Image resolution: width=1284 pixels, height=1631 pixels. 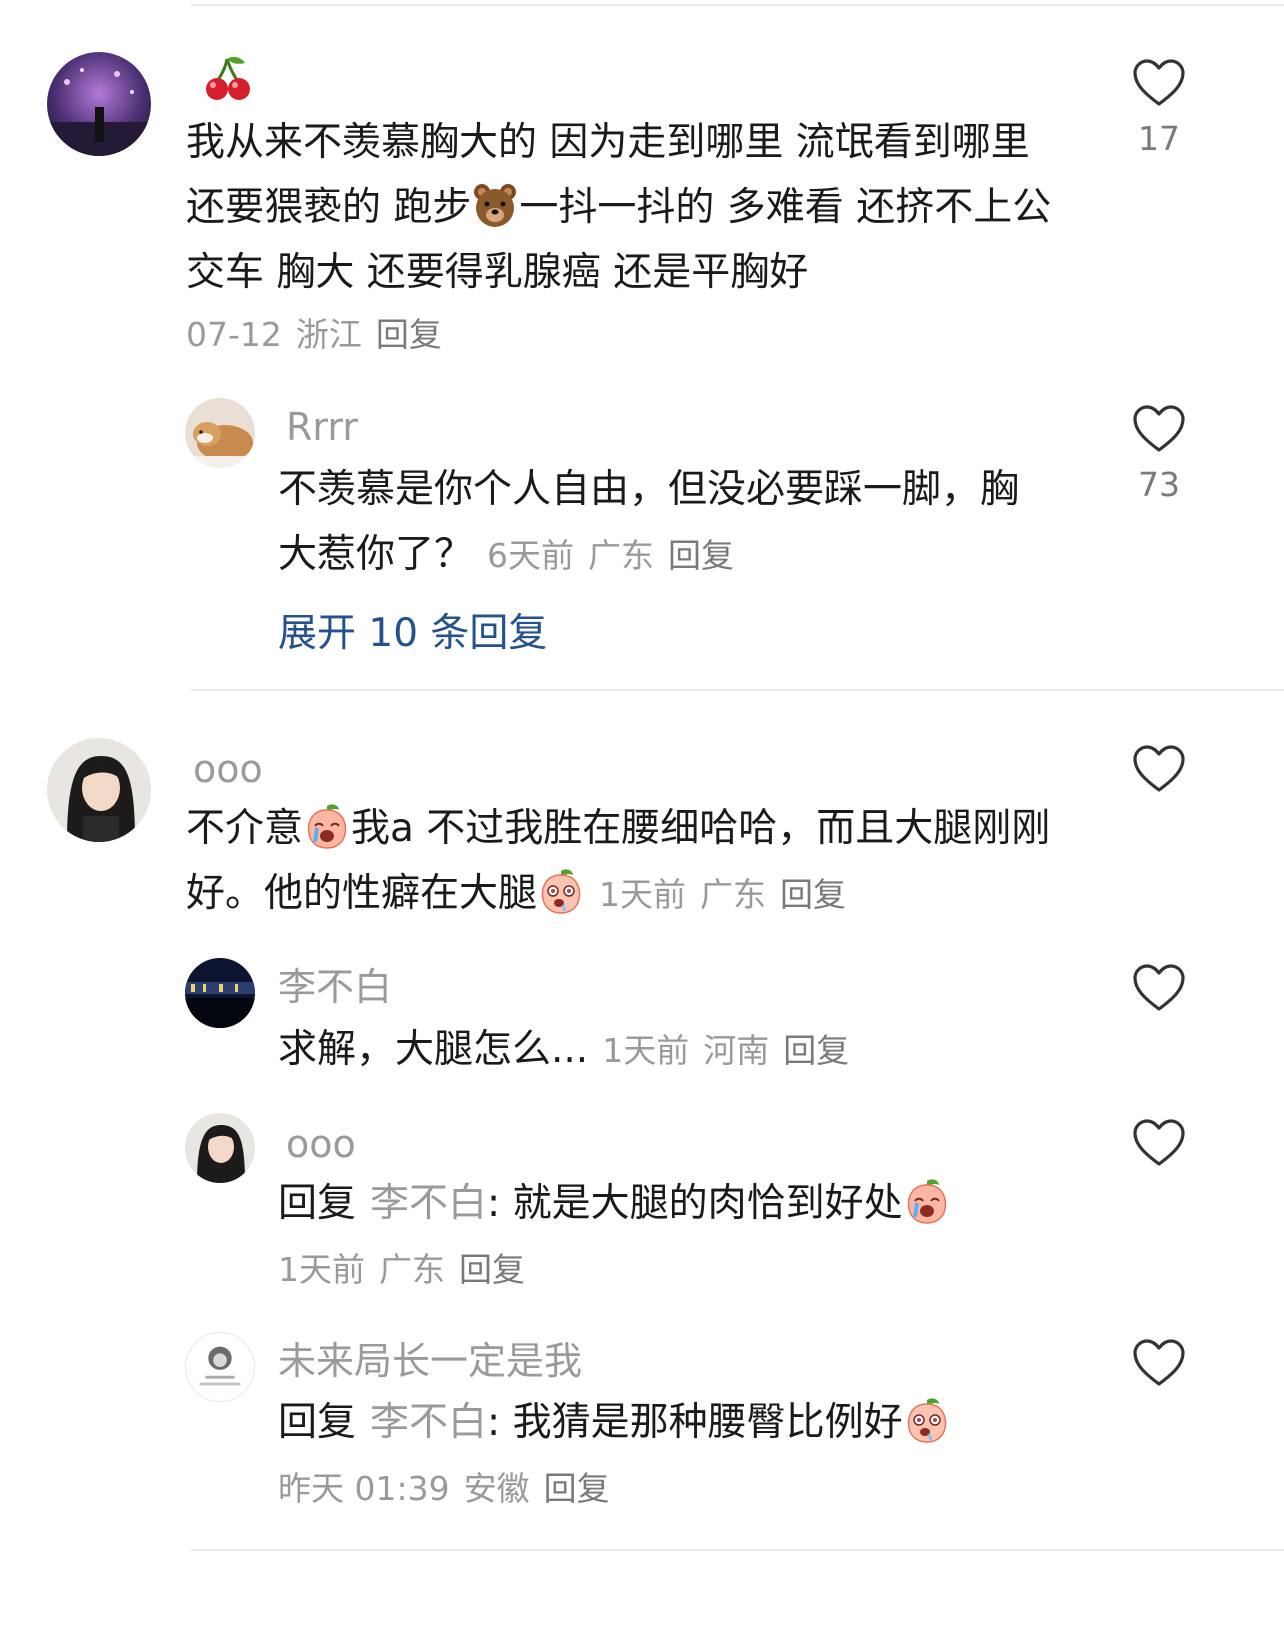 What do you see at coordinates (688, 1203) in the screenshot?
I see `comment-text: 回复 李不白: 就是大腿的肉恰到好处` at bounding box center [688, 1203].